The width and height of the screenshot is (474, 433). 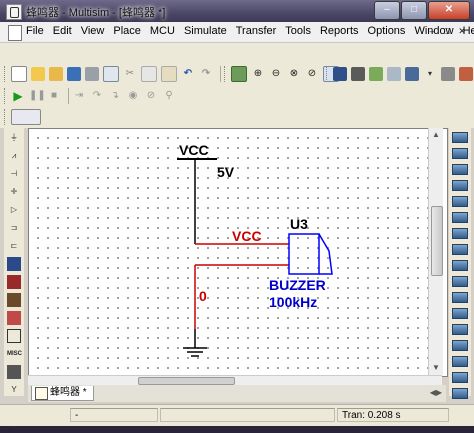 What do you see at coordinates (325, 254) in the screenshot?
I see `buzzer-horn` at bounding box center [325, 254].